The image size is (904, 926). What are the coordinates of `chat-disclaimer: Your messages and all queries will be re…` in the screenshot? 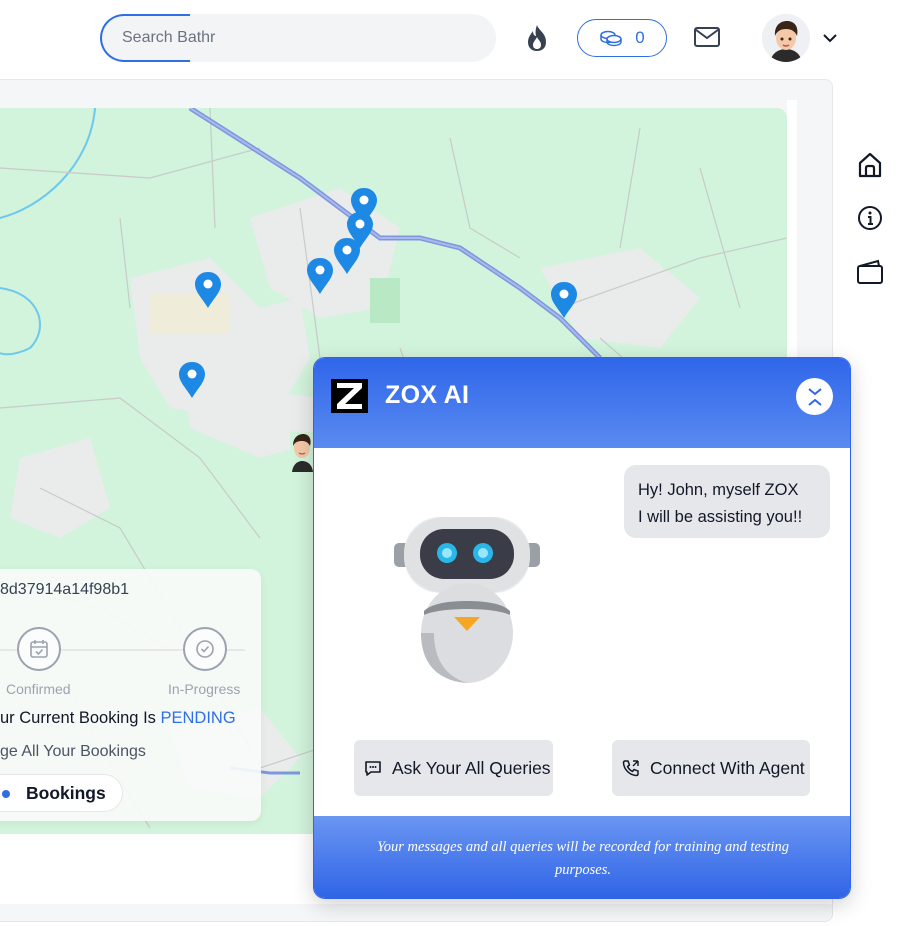 It's located at (582, 857).